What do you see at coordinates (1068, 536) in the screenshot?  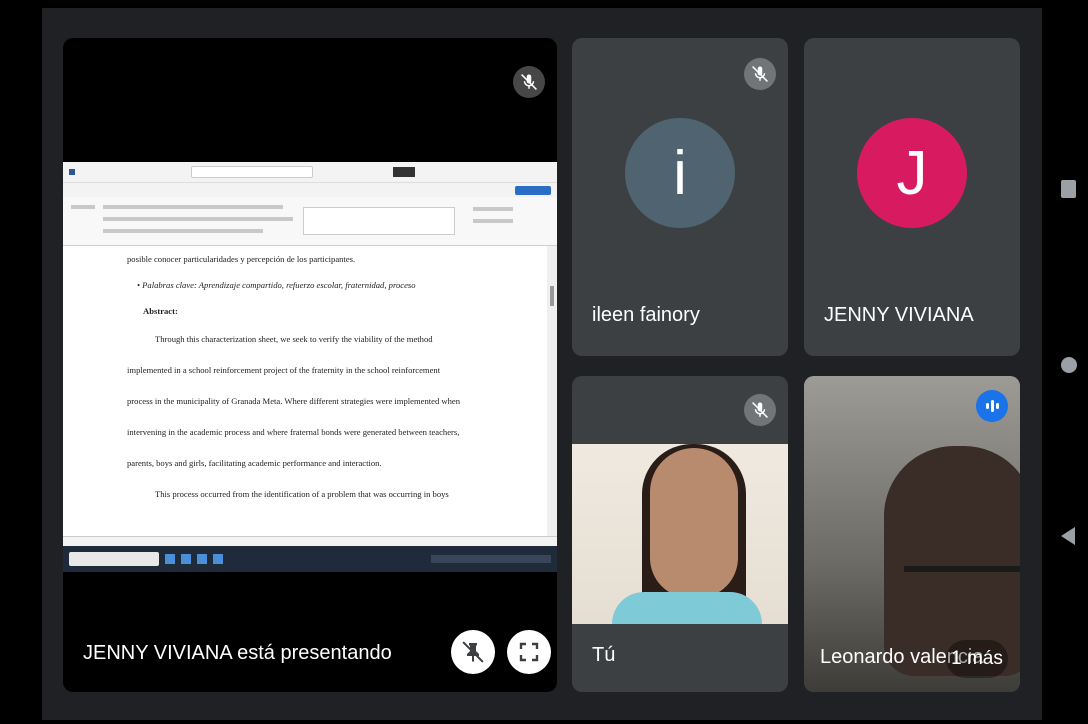 I see `back-button` at bounding box center [1068, 536].